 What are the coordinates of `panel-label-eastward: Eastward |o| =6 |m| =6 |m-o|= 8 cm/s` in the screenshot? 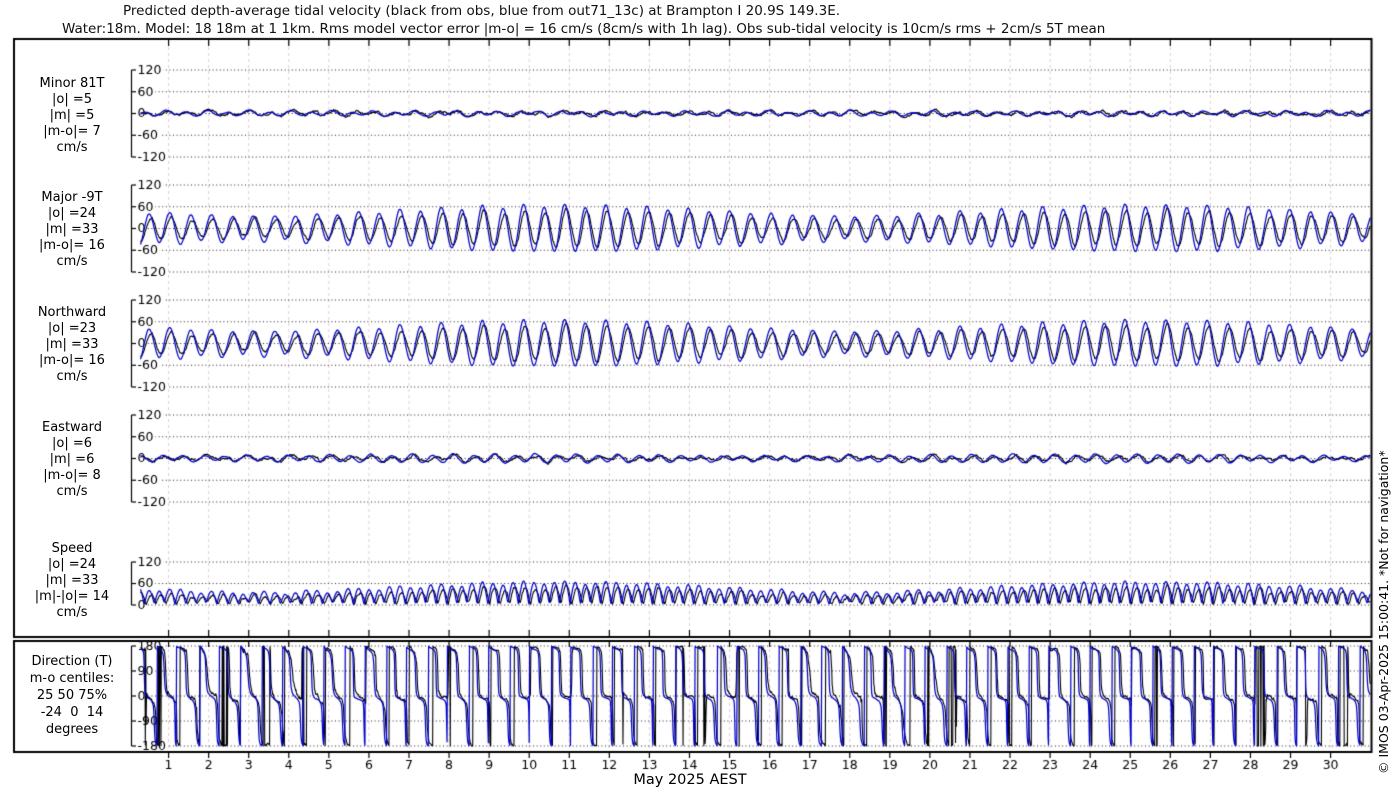 It's located at (72, 460).